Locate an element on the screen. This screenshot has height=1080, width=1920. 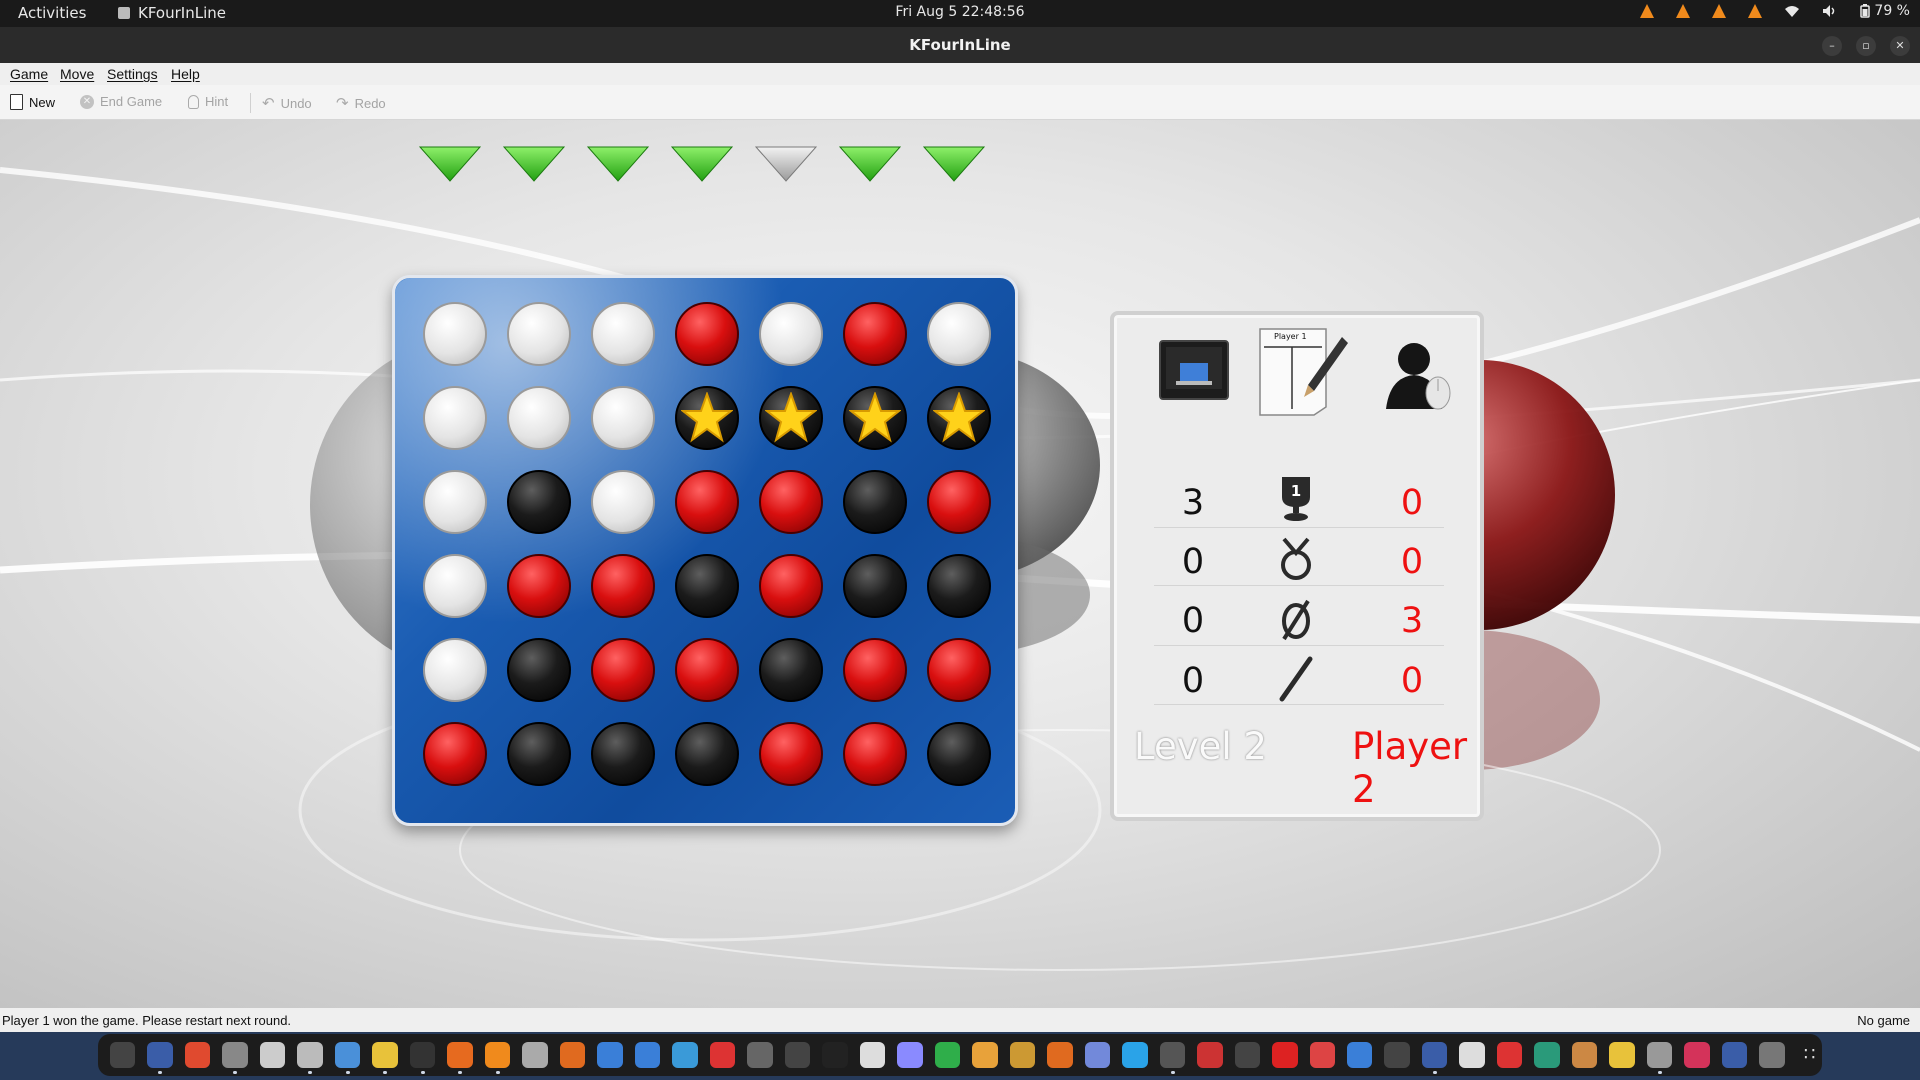
drop-column-7-arrow is located at coordinates (954, 164).